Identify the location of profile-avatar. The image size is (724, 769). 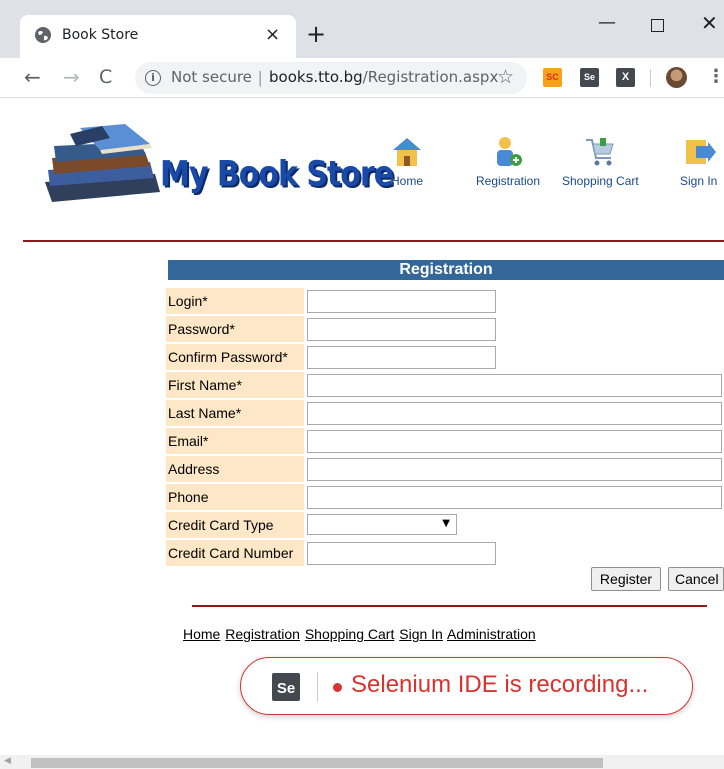
(676, 77).